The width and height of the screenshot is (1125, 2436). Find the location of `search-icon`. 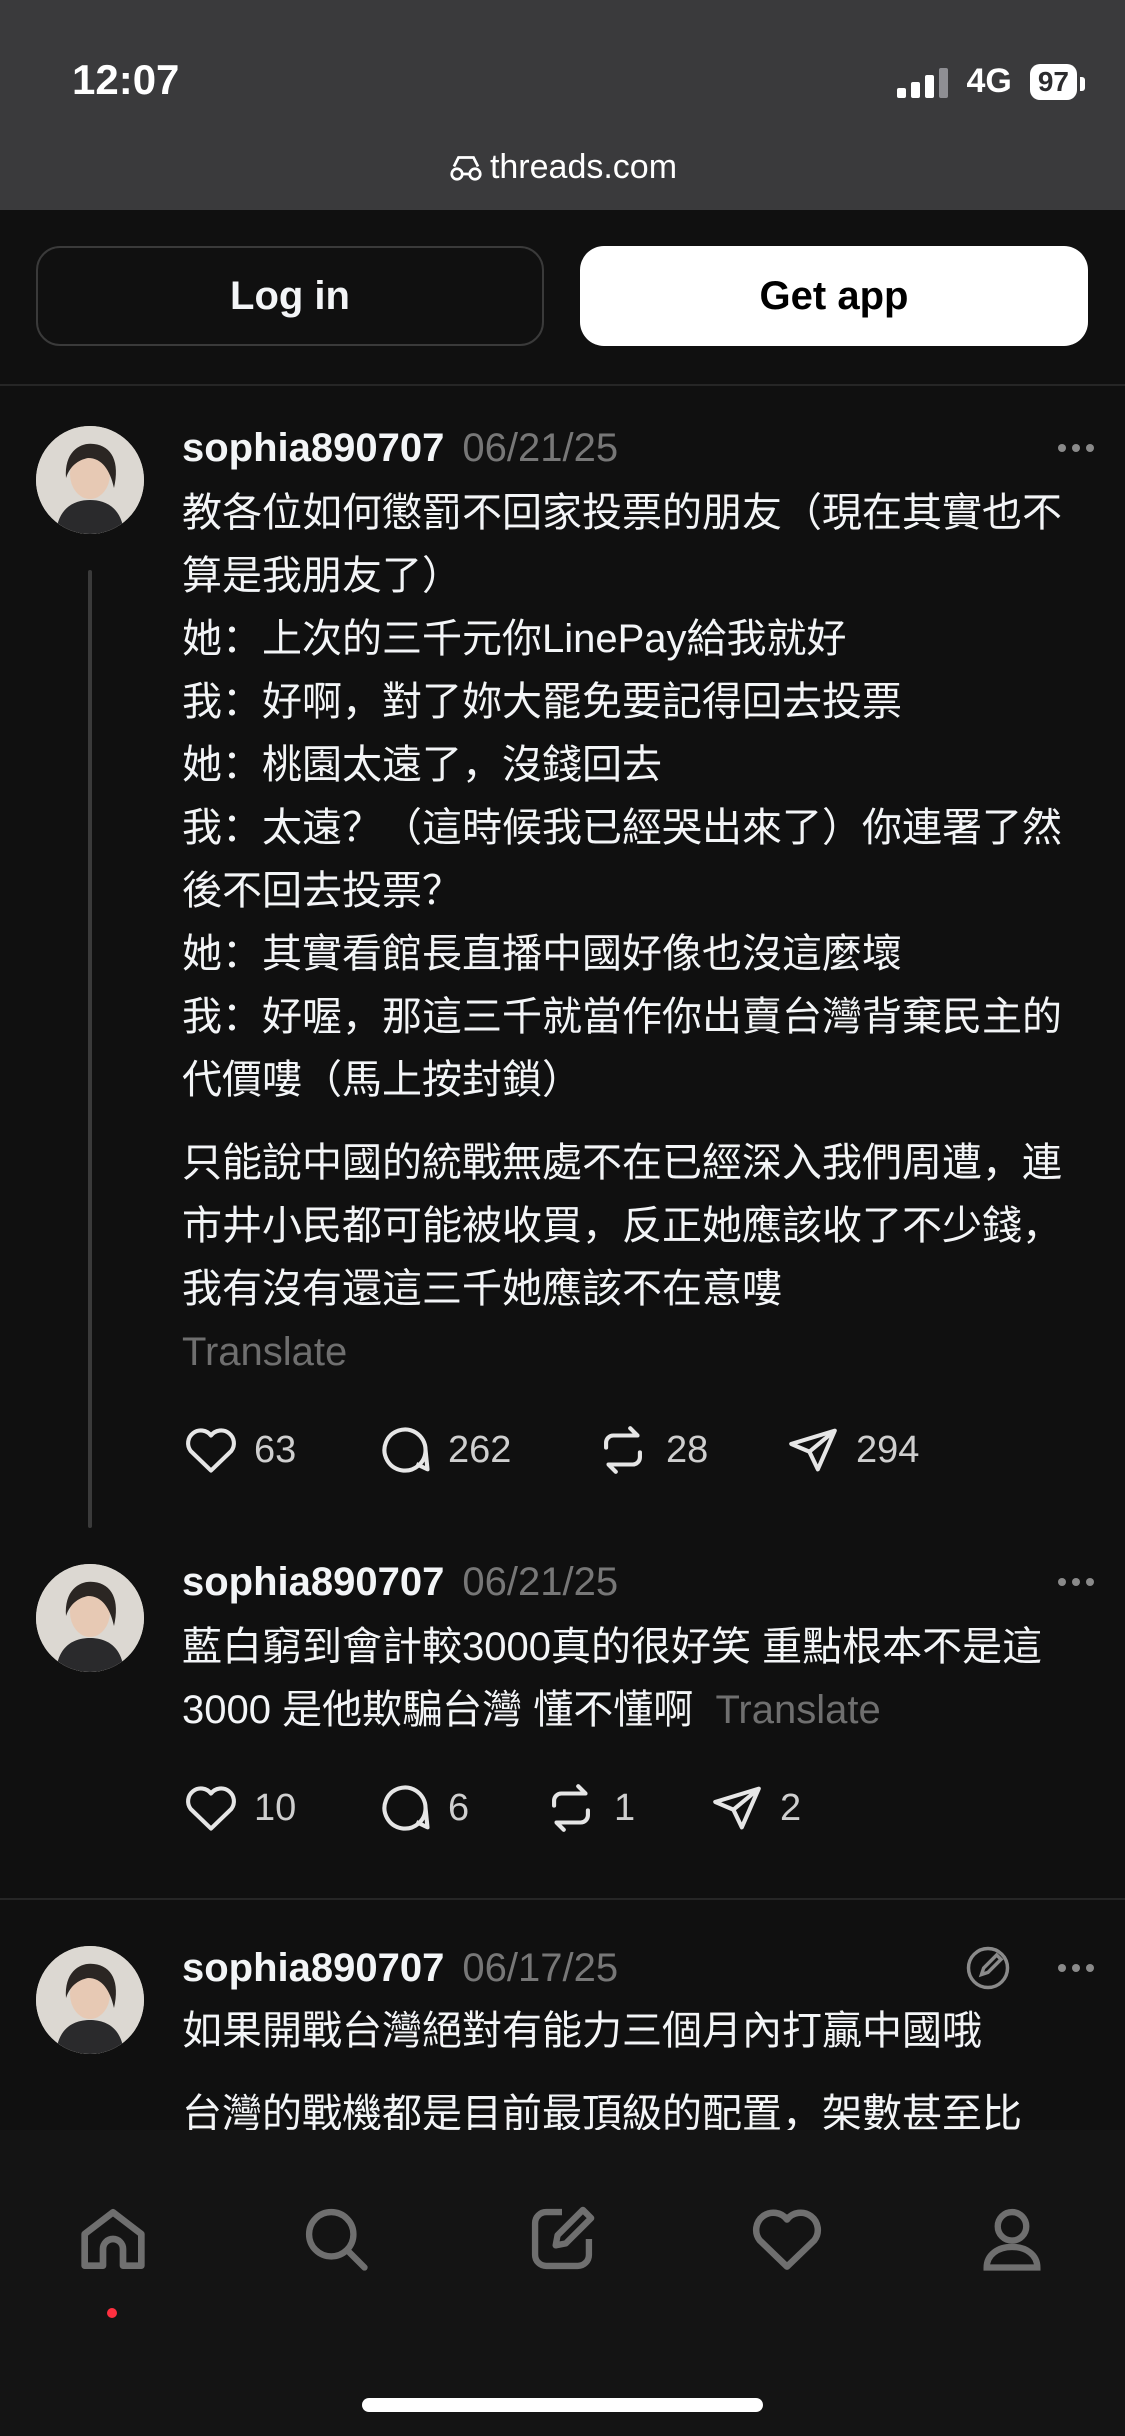

search-icon is located at coordinates (336, 2239).